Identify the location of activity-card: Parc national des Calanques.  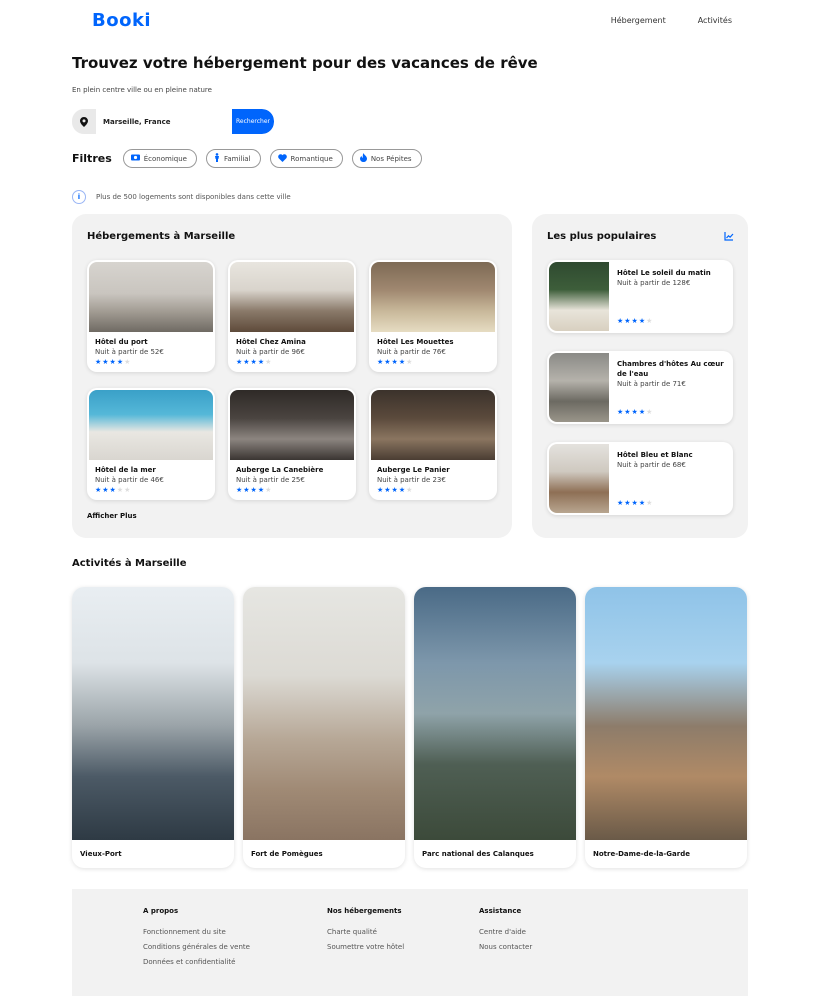
(495, 727).